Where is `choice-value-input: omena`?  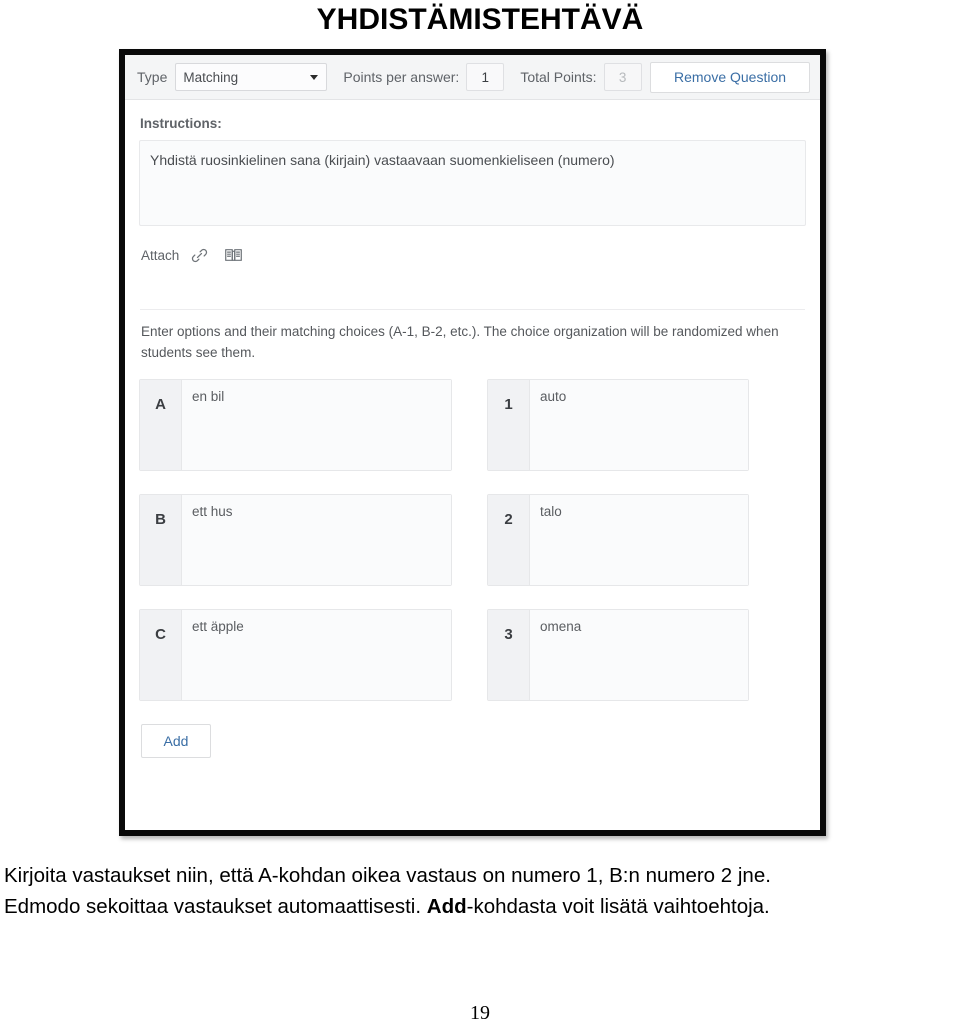 choice-value-input: omena is located at coordinates (639, 655).